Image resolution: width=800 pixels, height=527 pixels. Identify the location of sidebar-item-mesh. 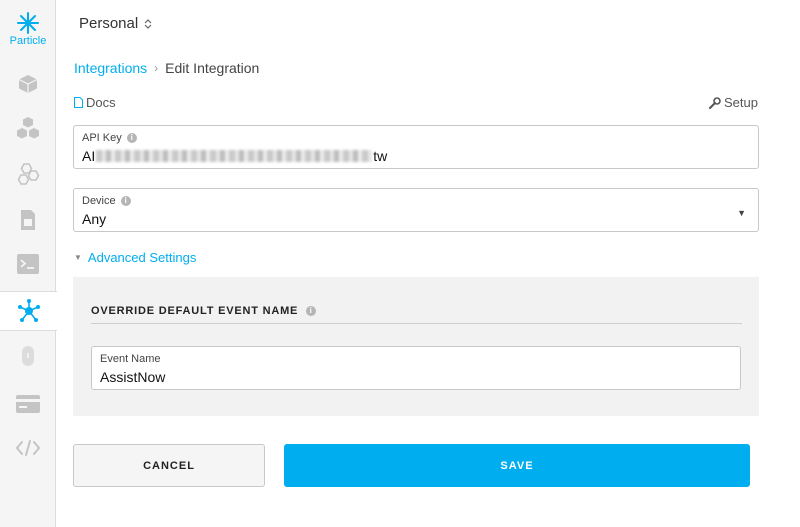
(28, 174).